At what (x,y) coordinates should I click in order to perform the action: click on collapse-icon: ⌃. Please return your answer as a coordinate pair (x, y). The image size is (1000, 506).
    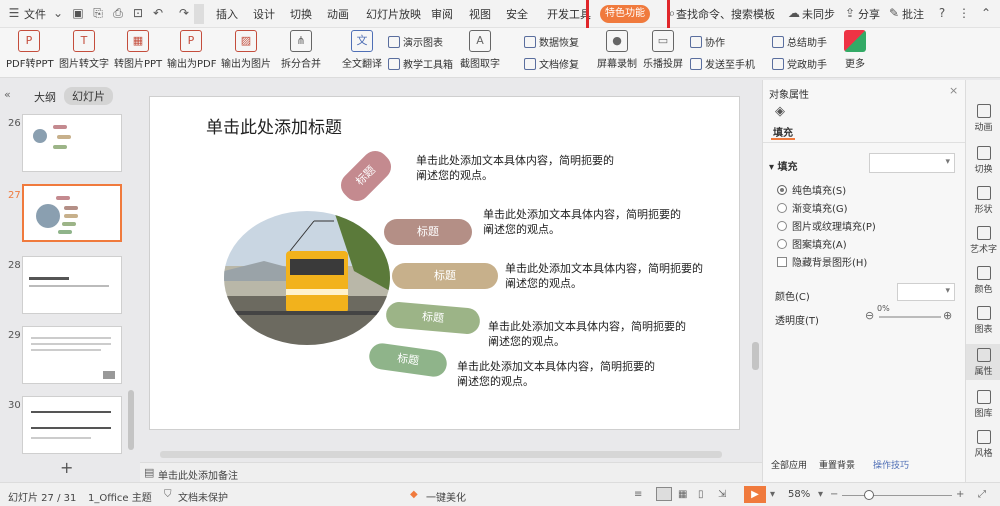
    Looking at the image, I should click on (986, 13).